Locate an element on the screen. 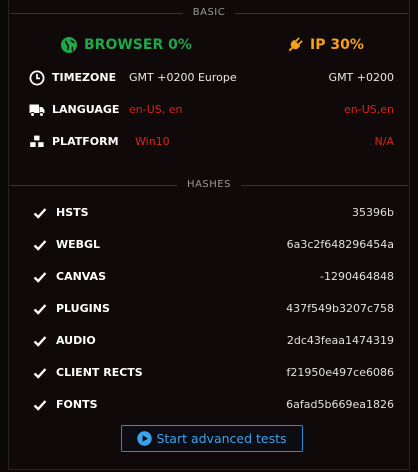 This screenshot has height=472, width=418. clock-icon is located at coordinates (37, 78).